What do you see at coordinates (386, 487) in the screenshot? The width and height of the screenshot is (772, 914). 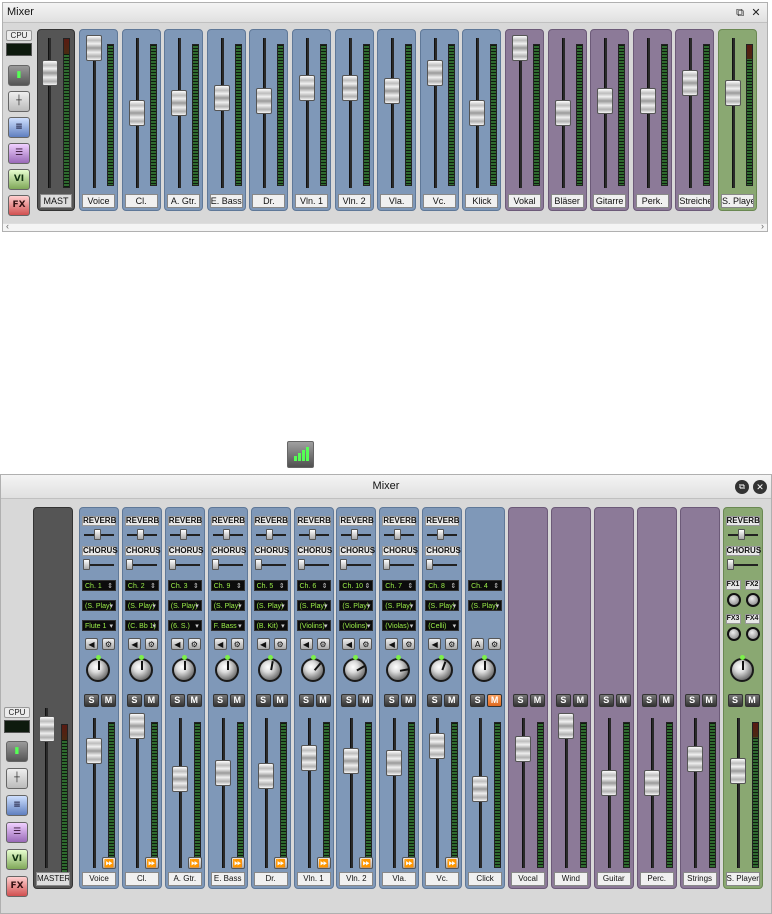 I see `title-bar: Mixer ⧉ ✕` at bounding box center [386, 487].